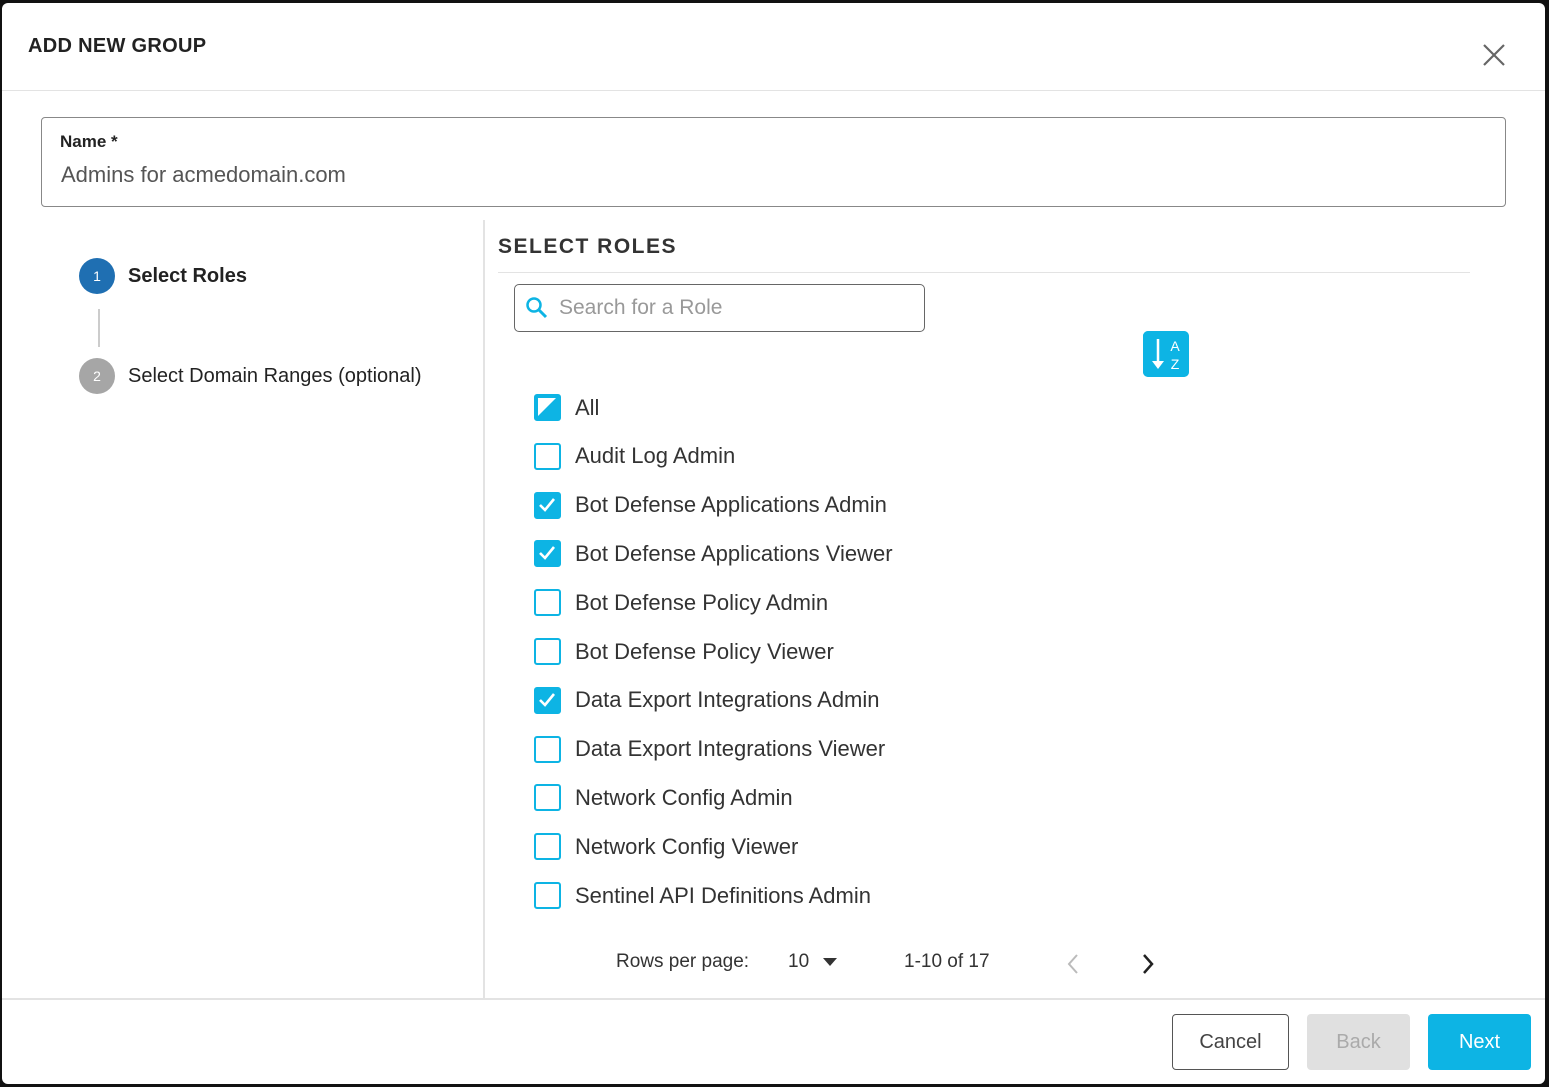  I want to click on rows-per-page-select: 10, so click(813, 962).